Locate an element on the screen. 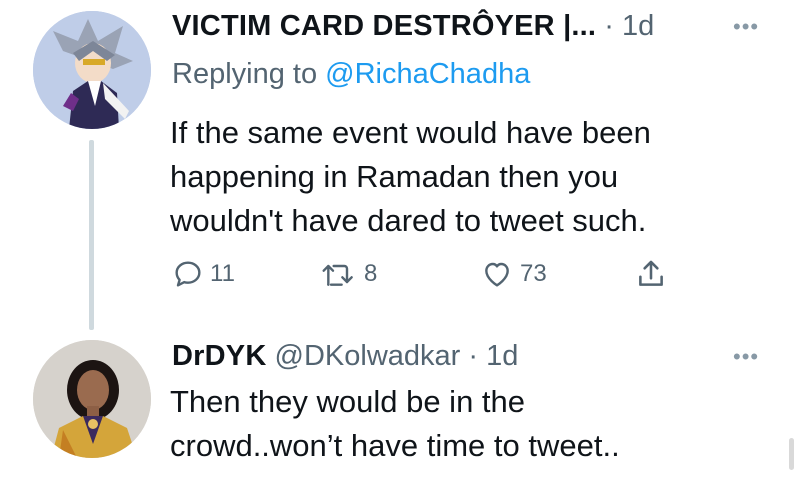 The width and height of the screenshot is (800, 478). like-button: 73 is located at coordinates (513, 274).